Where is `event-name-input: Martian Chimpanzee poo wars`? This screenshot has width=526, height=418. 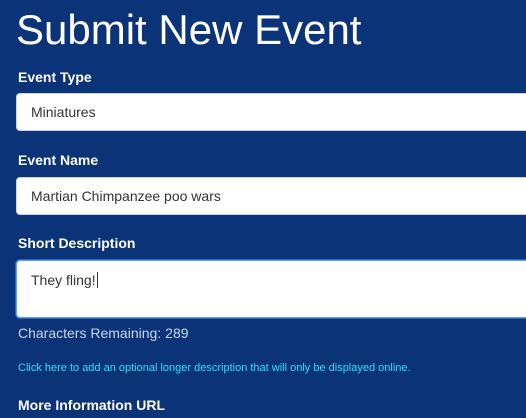 event-name-input: Martian Chimpanzee poo wars is located at coordinates (271, 196).